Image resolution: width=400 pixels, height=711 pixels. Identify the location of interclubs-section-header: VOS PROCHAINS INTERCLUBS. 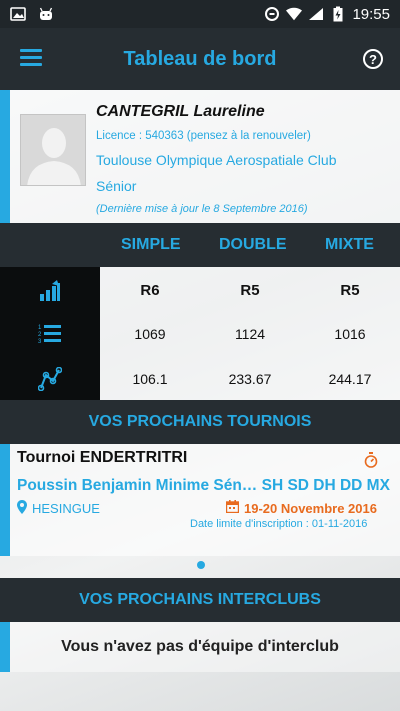
(200, 600).